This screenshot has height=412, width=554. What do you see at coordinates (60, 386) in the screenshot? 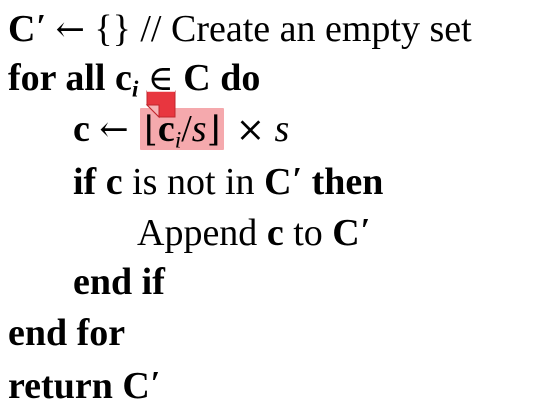
I see `keyword-return: return` at bounding box center [60, 386].